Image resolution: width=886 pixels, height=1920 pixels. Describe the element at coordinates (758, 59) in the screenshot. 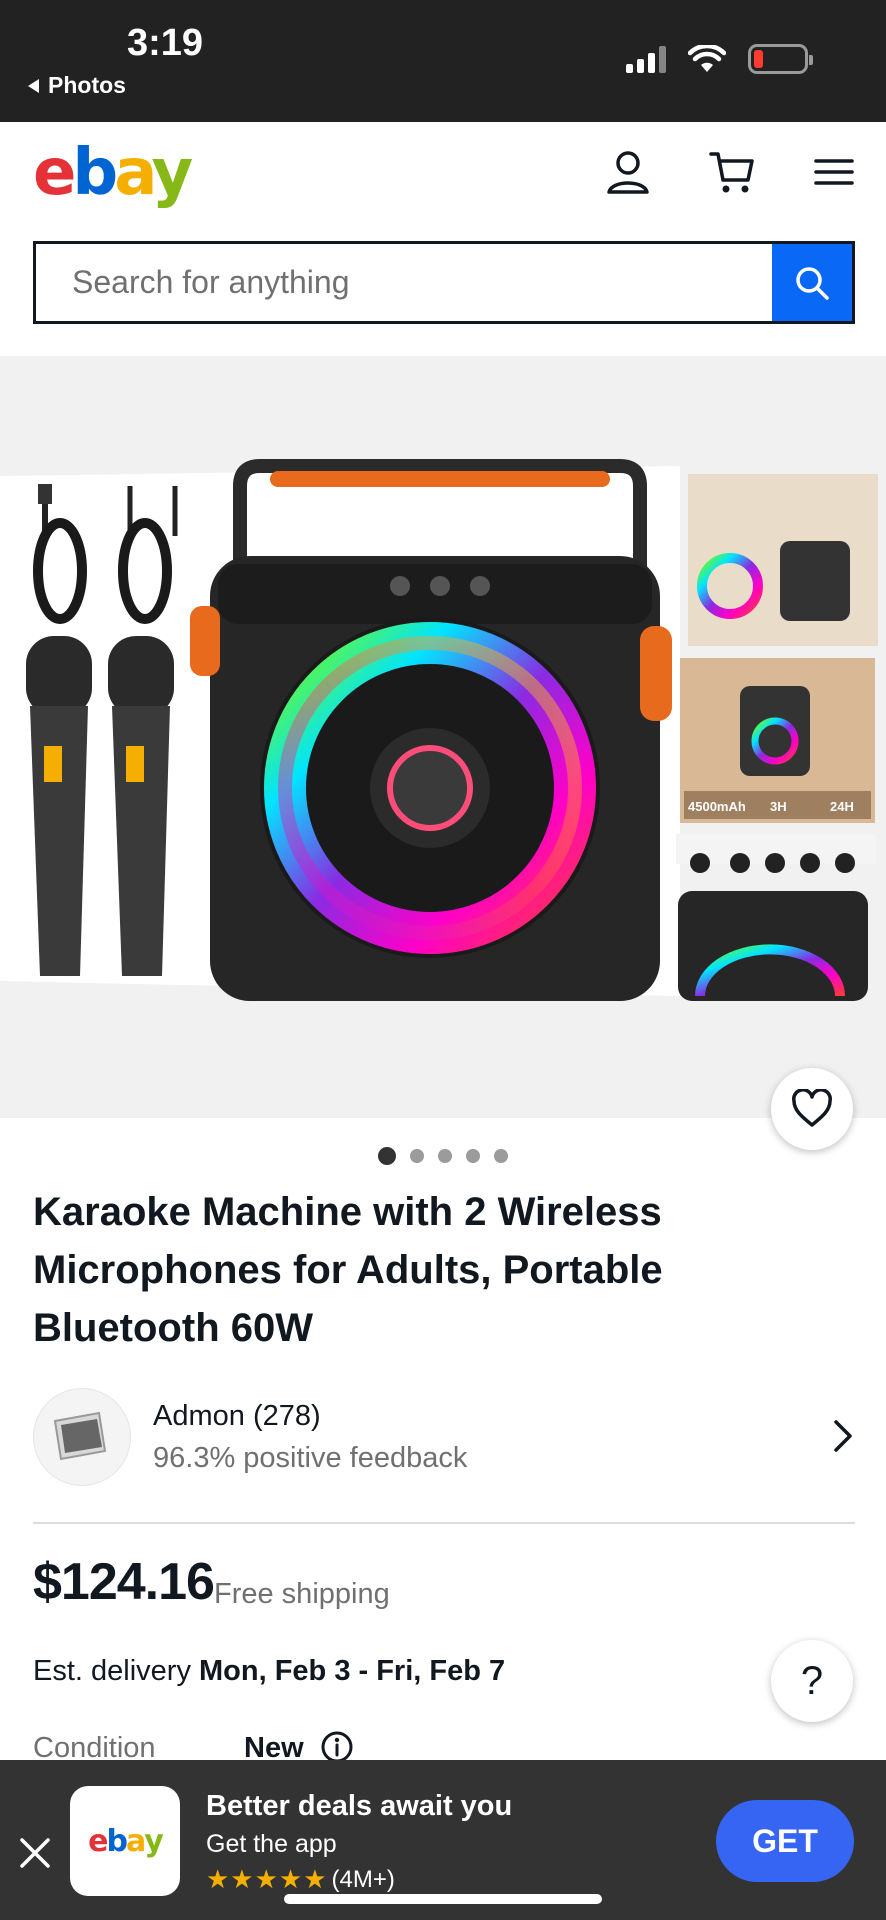

I see `battery-level` at that location.